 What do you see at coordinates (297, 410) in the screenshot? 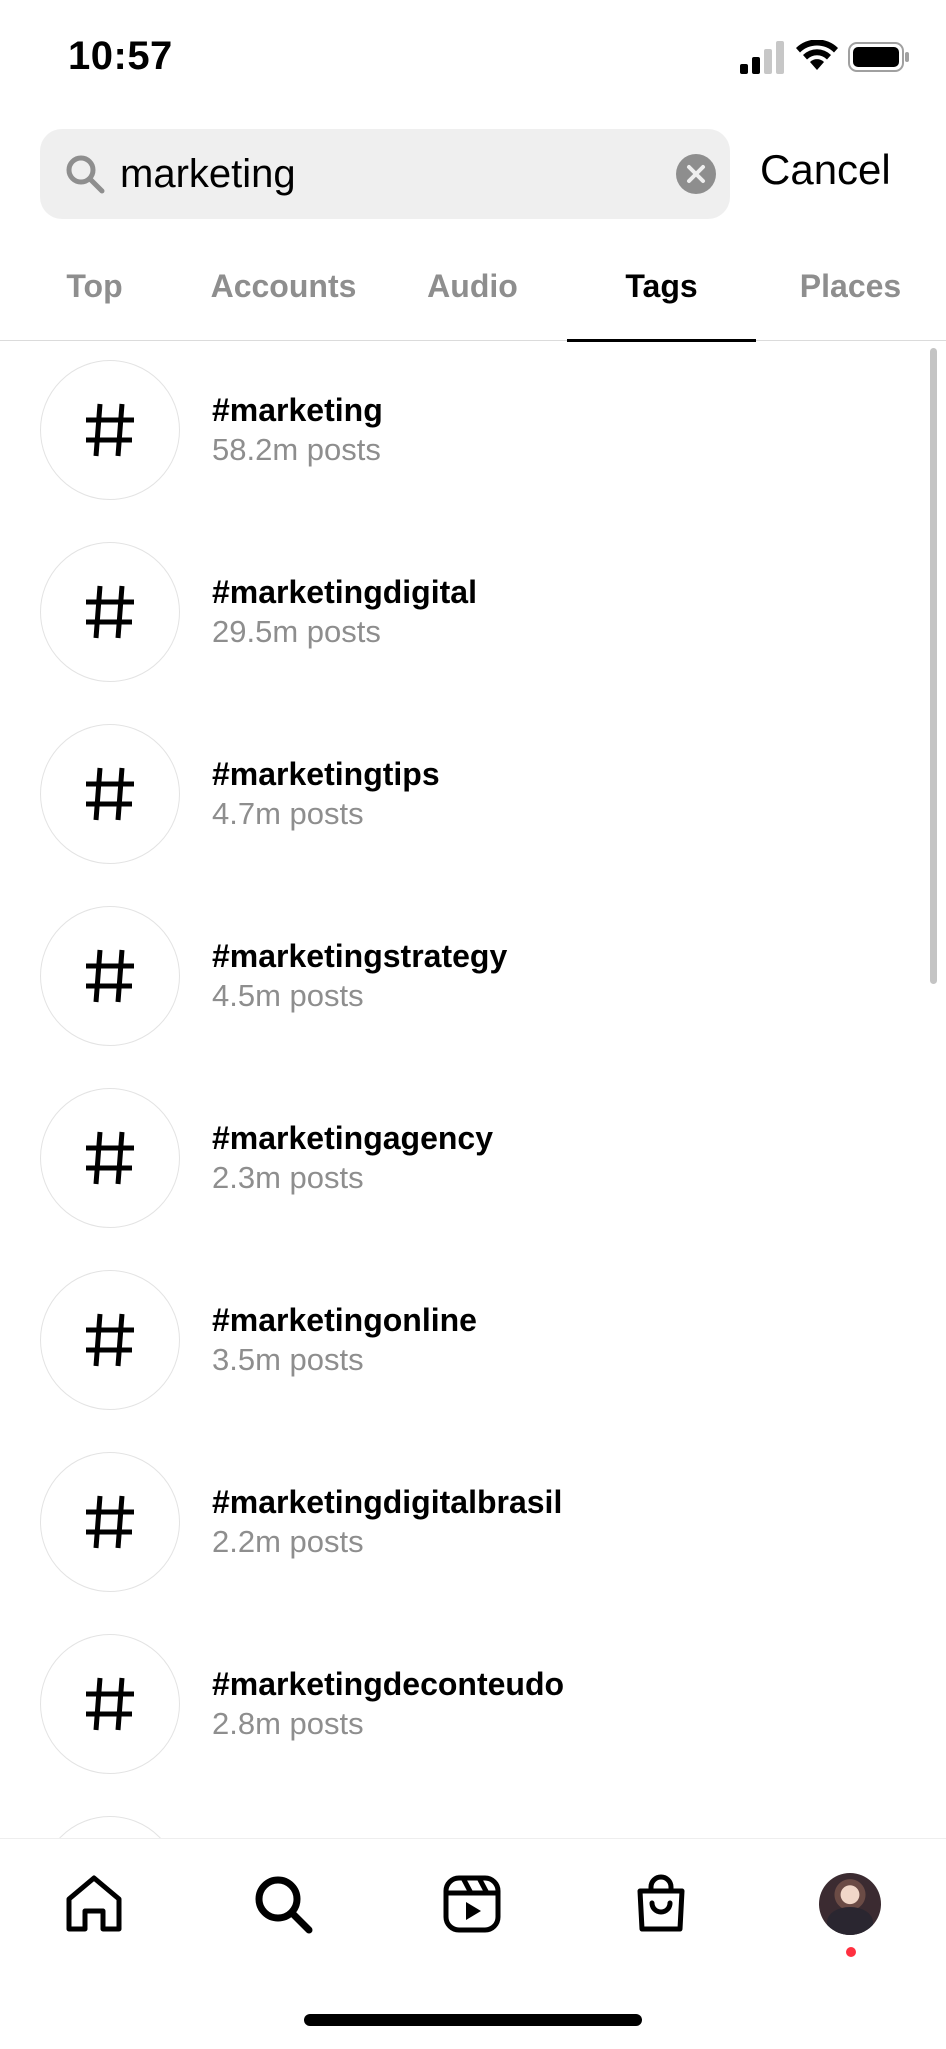
I see `tag-name: #marketing` at bounding box center [297, 410].